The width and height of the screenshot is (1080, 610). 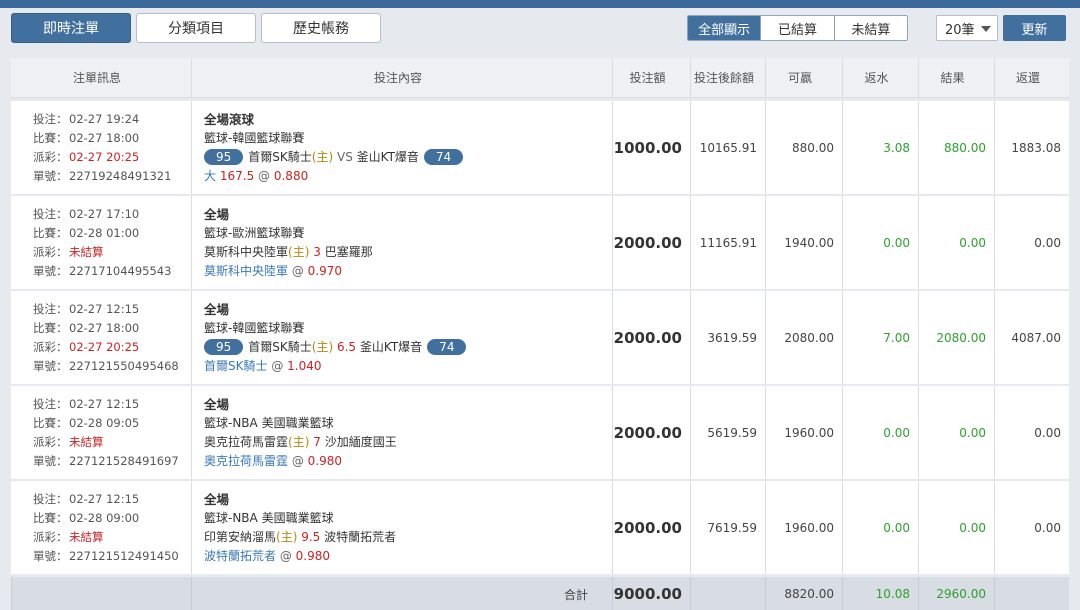 What do you see at coordinates (104, 118) in the screenshot?
I see `bet-time: 02-27 19:24` at bounding box center [104, 118].